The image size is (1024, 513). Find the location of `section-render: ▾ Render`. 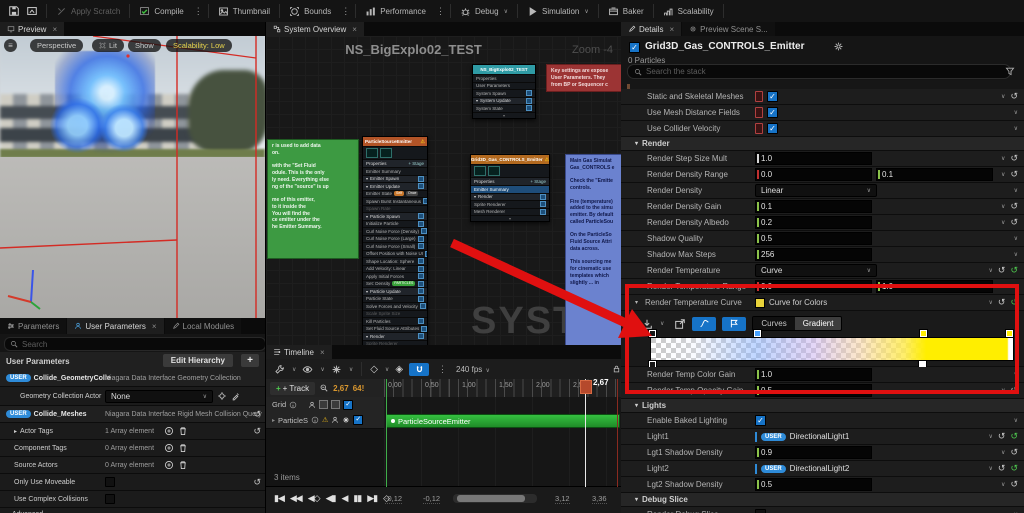

section-render: ▾ Render is located at coordinates (822, 144).